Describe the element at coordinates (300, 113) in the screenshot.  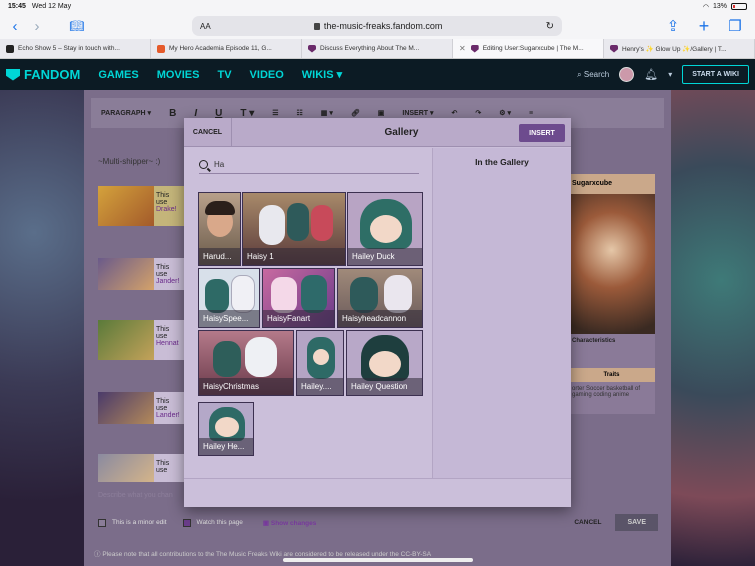
I see `numbered-list-icon: ☷` at that location.